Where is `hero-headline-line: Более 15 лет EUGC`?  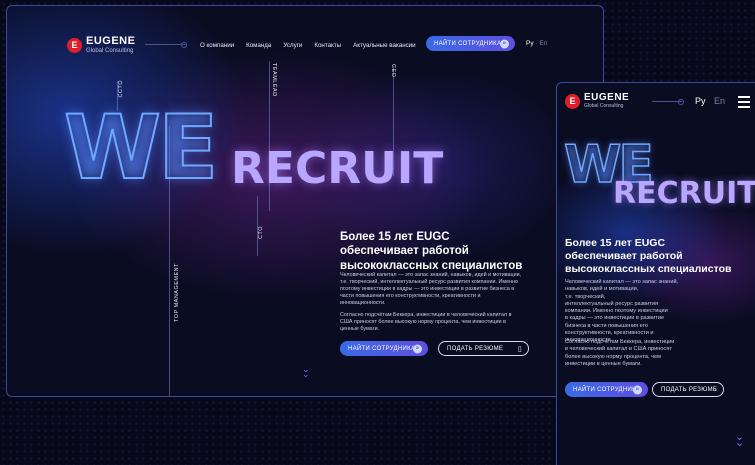
hero-headline-line: Более 15 лет EUGC is located at coordinates (395, 237).